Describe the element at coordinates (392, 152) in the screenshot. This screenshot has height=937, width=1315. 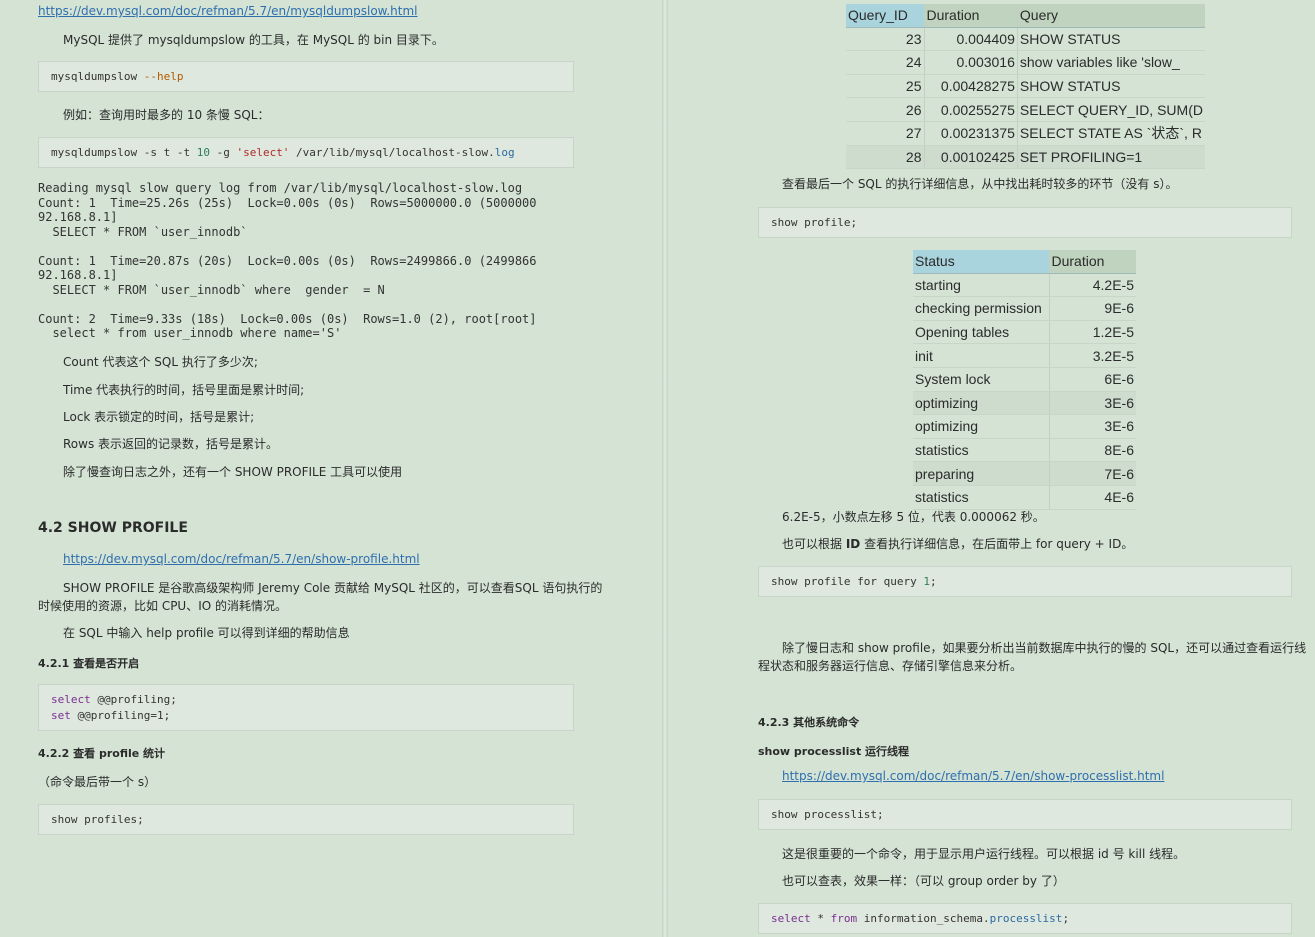
I see `code-text: /var/lib/mysql/localhost-slow.` at that location.